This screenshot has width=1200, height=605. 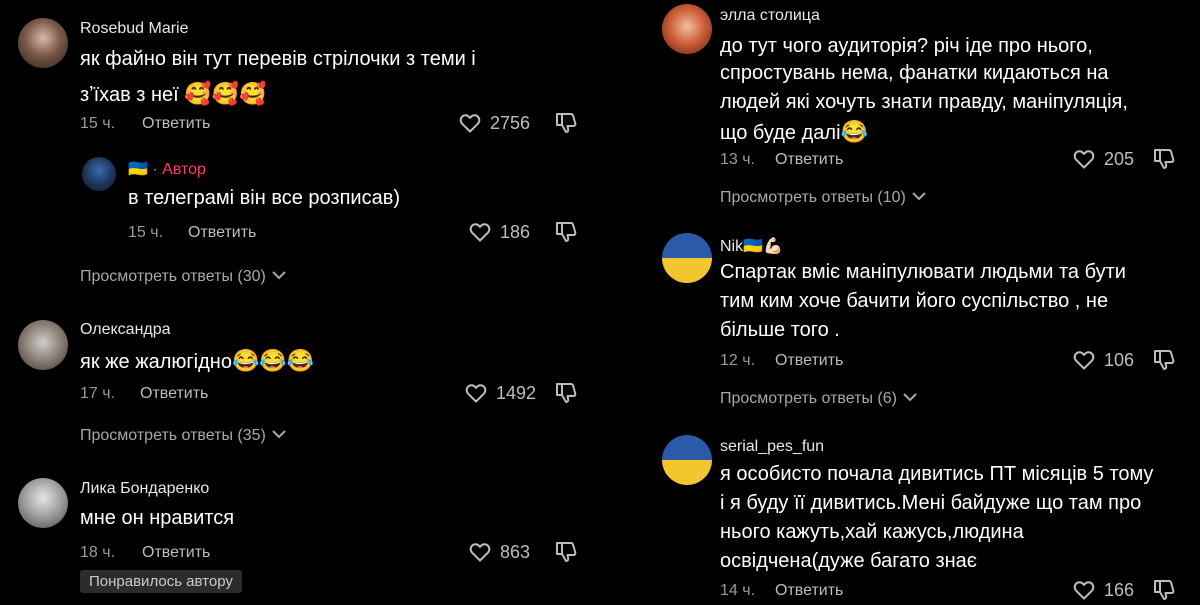 What do you see at coordinates (516, 392) in the screenshot?
I see `like-count: 1492` at bounding box center [516, 392].